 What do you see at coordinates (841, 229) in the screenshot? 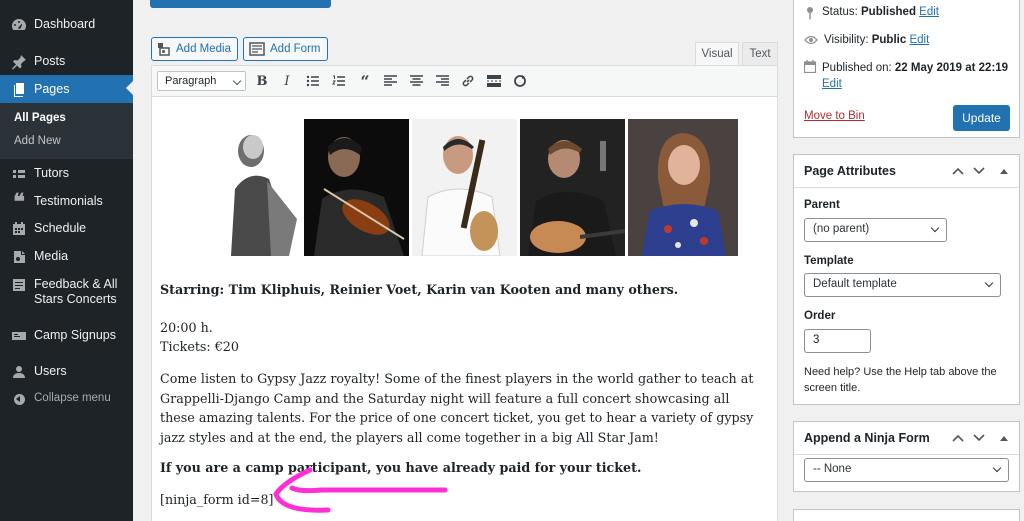
I see `parent-select-value: (no parent)` at bounding box center [841, 229].